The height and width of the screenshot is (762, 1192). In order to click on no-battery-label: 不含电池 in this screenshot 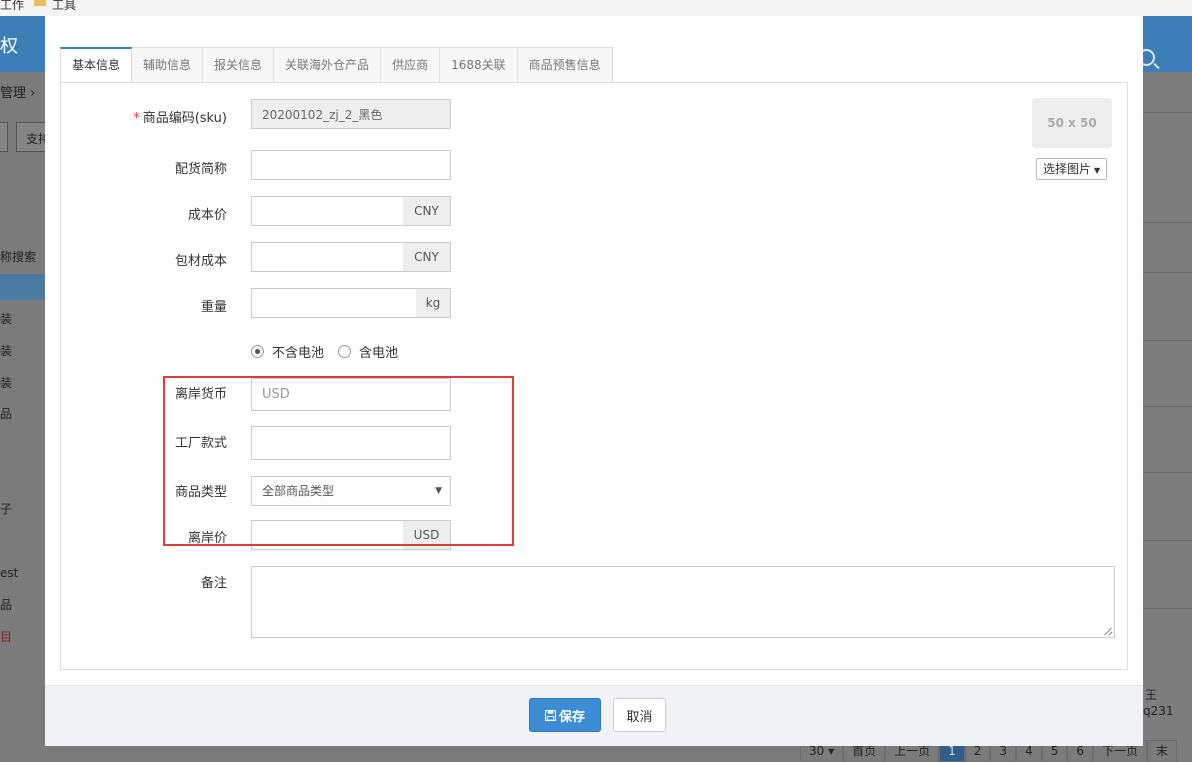, I will do `click(298, 351)`.